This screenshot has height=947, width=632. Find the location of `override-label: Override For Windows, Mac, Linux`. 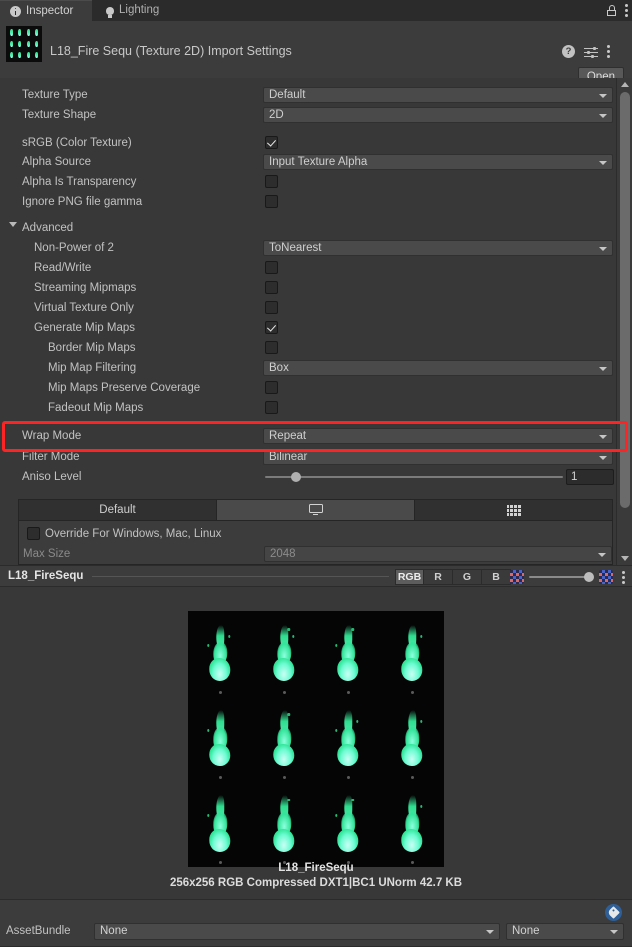

override-label: Override For Windows, Mac, Linux is located at coordinates (133, 534).